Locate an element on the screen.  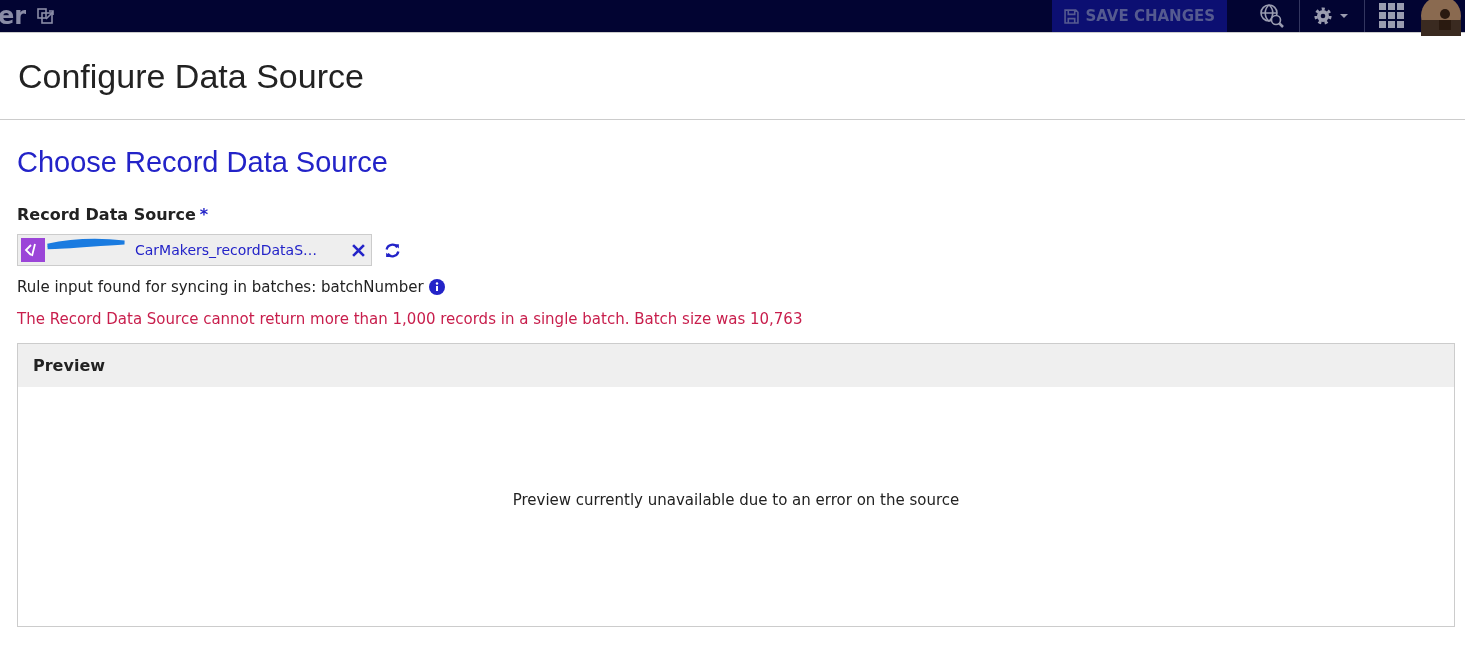
refresh-icon is located at coordinates (392, 250).